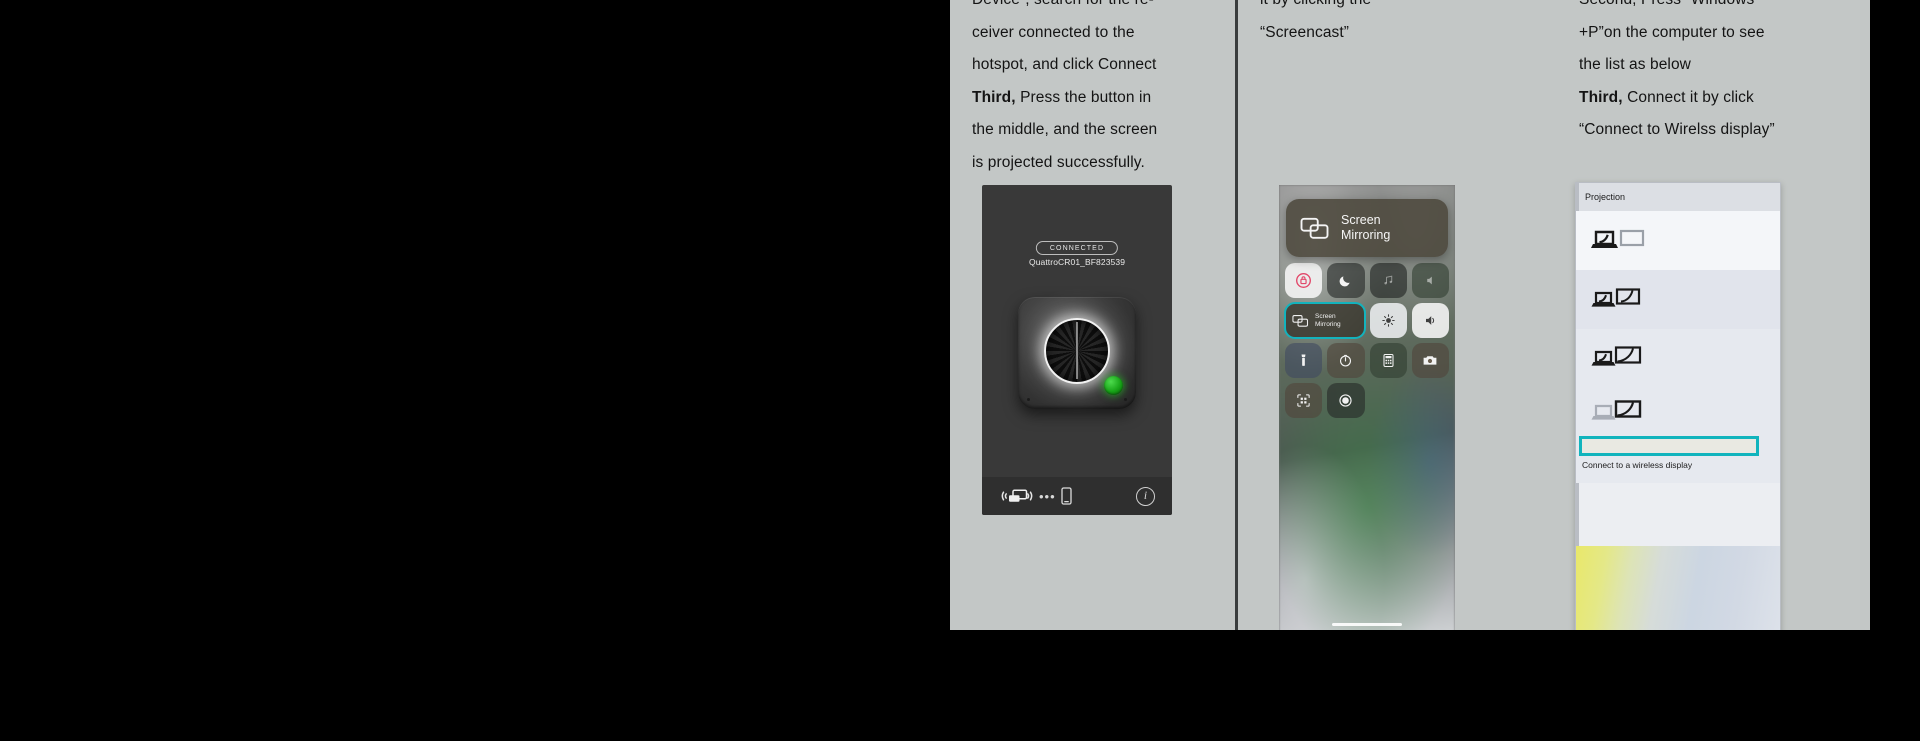  I want to click on volume-icon, so click(1430, 320).